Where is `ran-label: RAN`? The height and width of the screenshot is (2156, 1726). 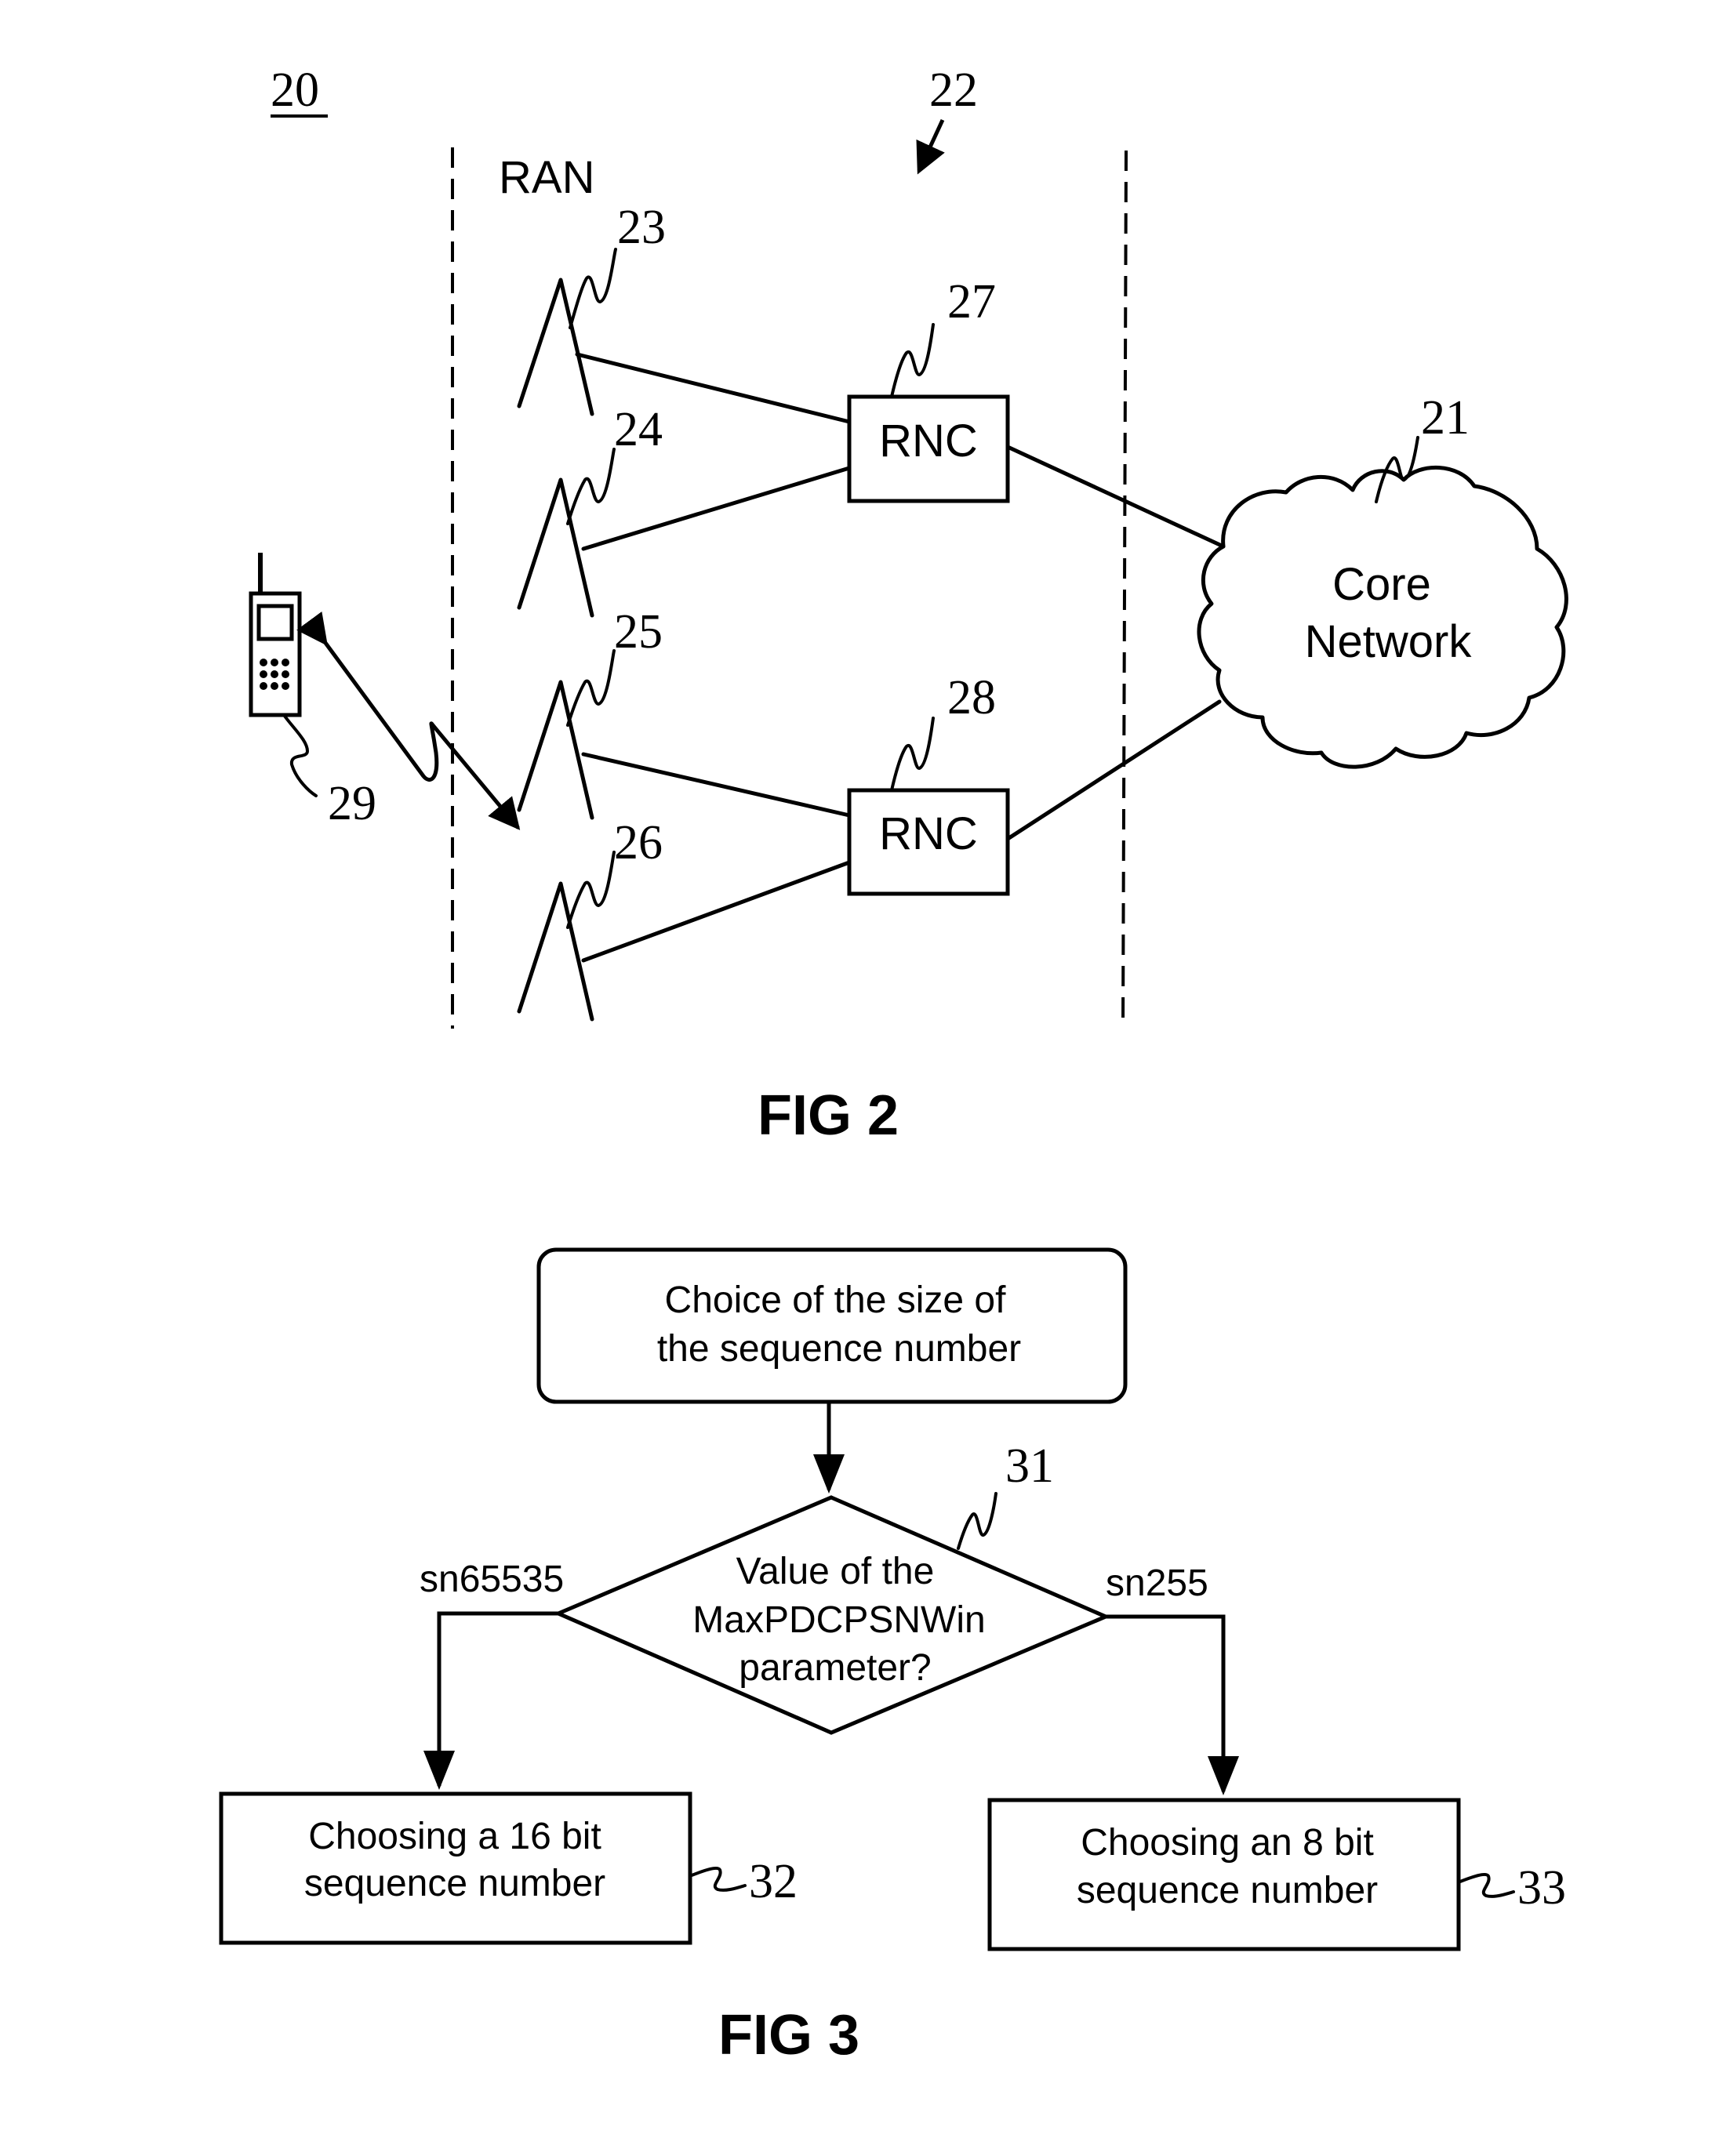
ran-label: RAN is located at coordinates (546, 177).